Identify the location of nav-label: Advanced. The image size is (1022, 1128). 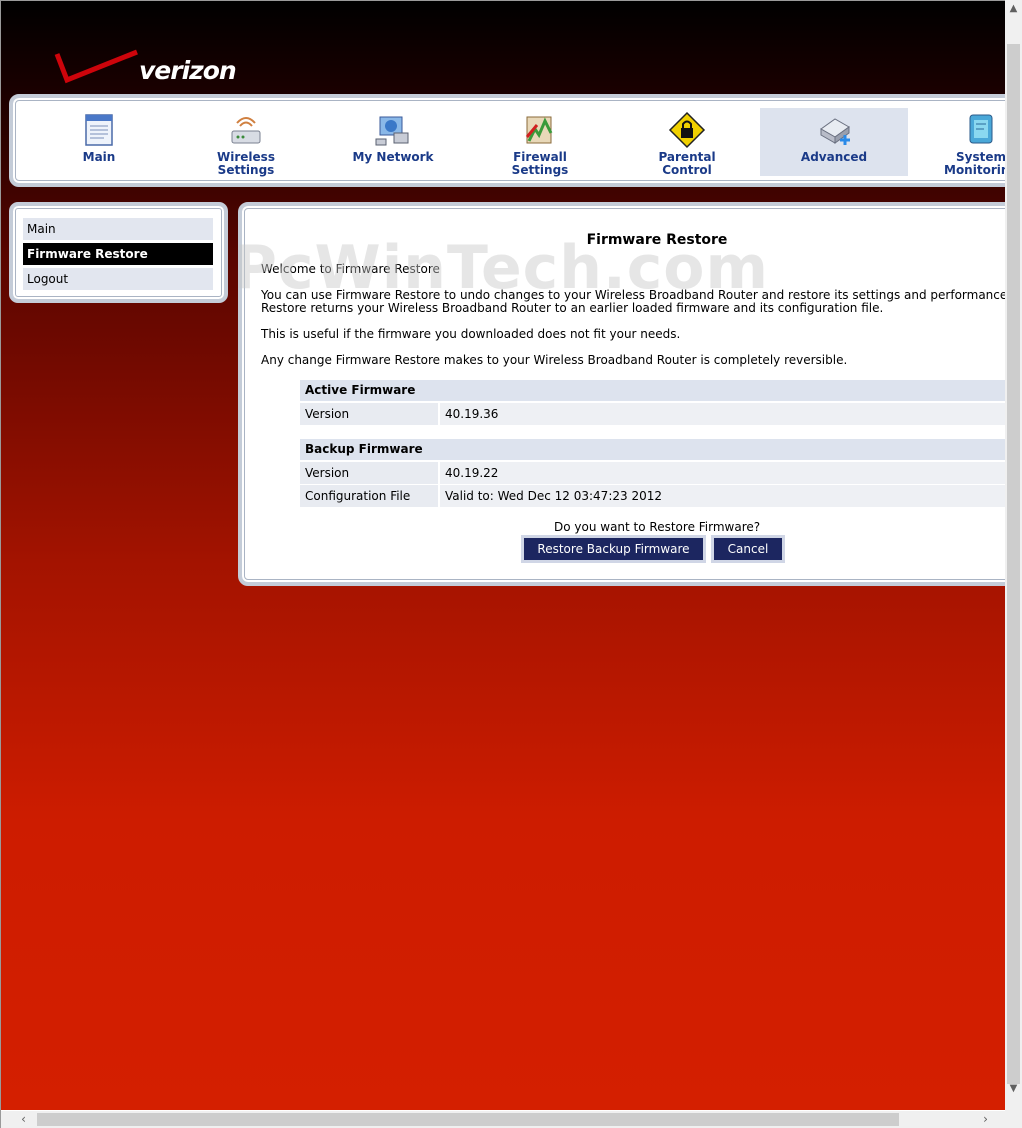
(834, 157).